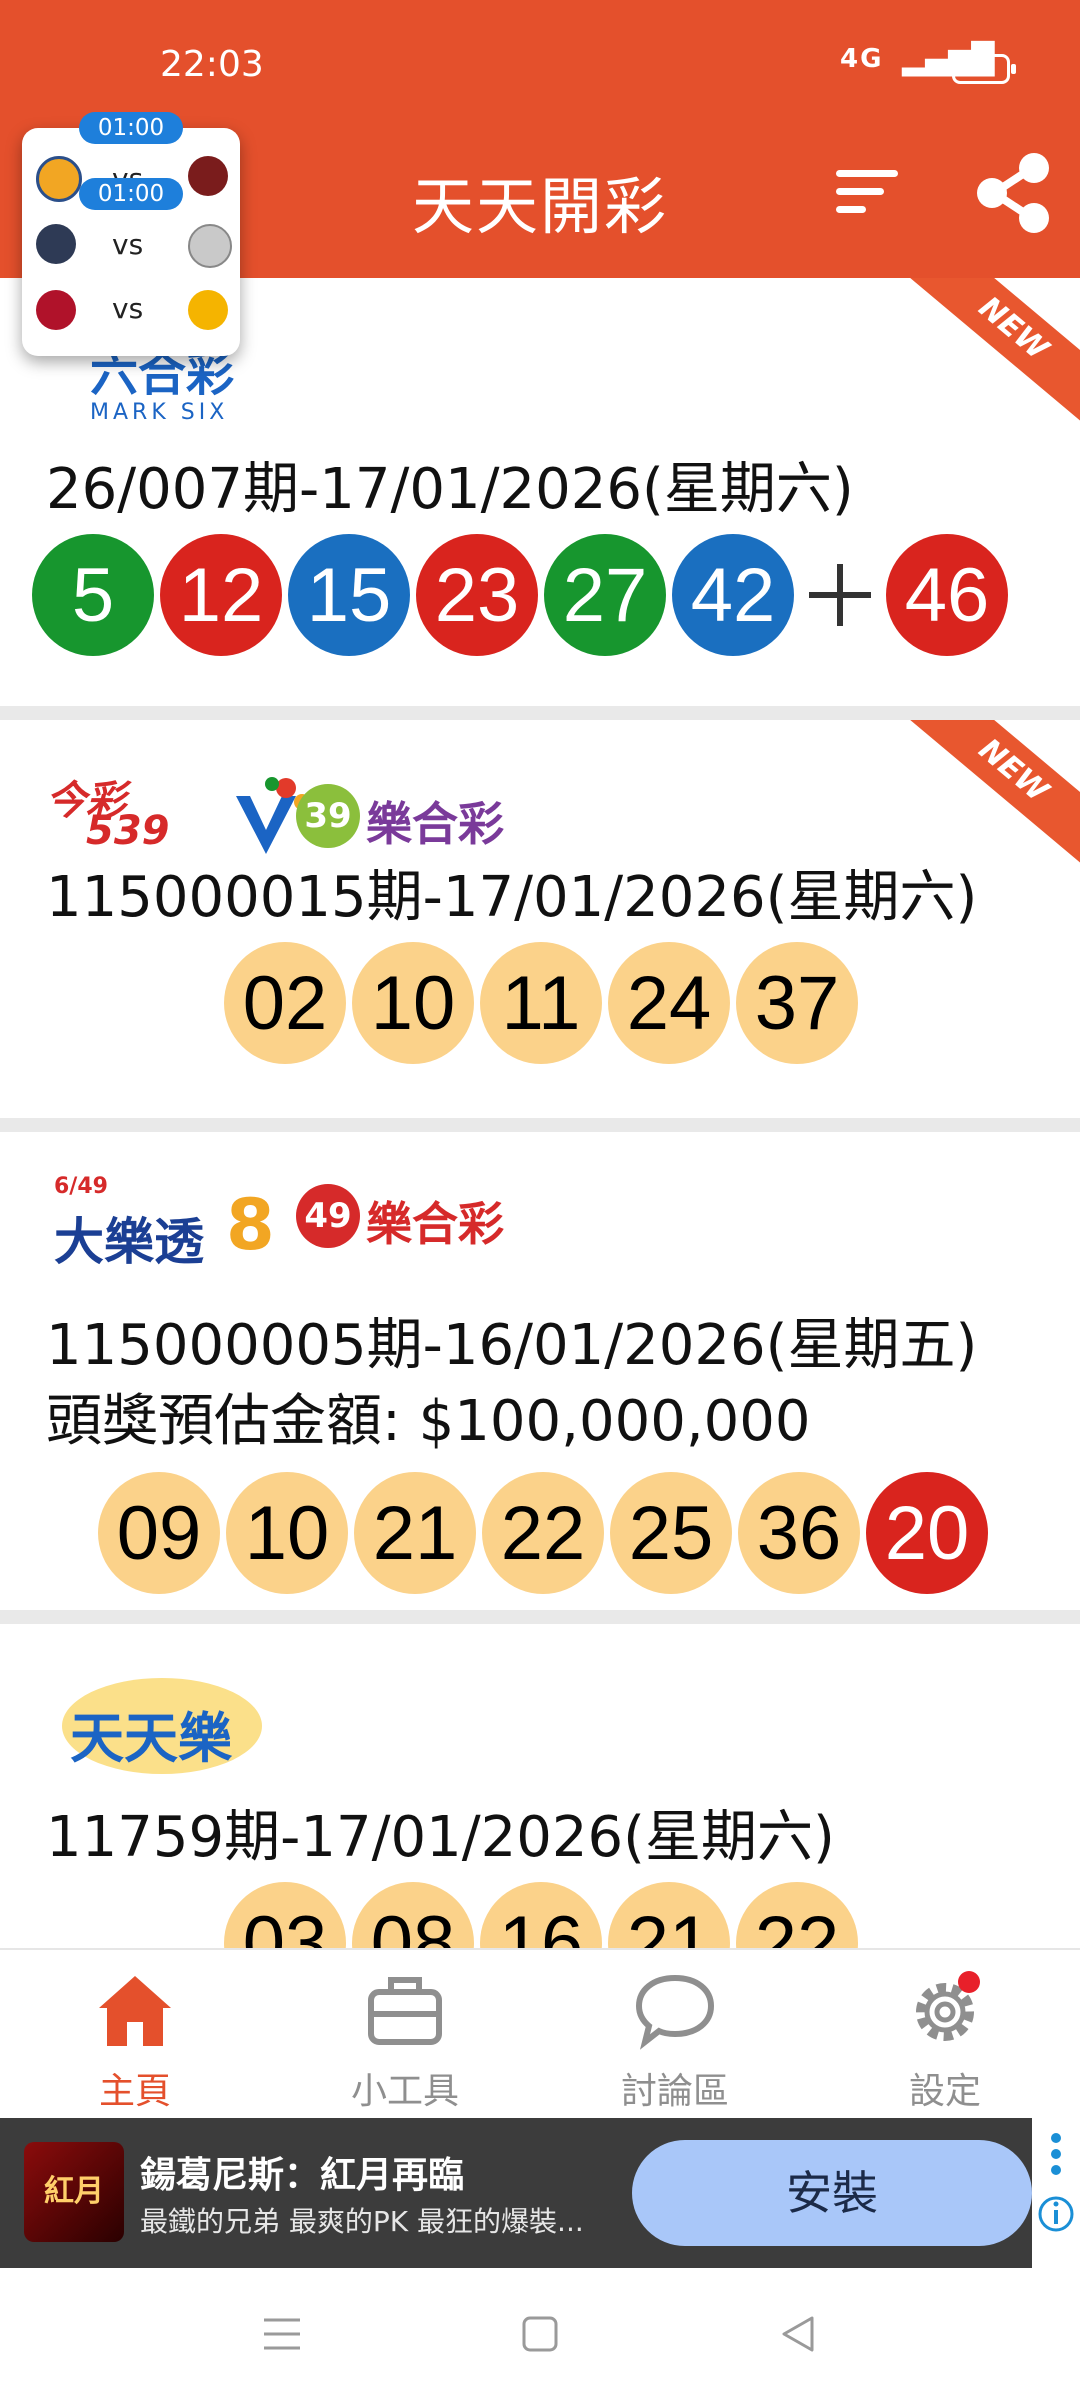 Image resolution: width=1080 pixels, height=2400 pixels. Describe the element at coordinates (405, 2011) in the screenshot. I see `toolbox-icon` at that location.